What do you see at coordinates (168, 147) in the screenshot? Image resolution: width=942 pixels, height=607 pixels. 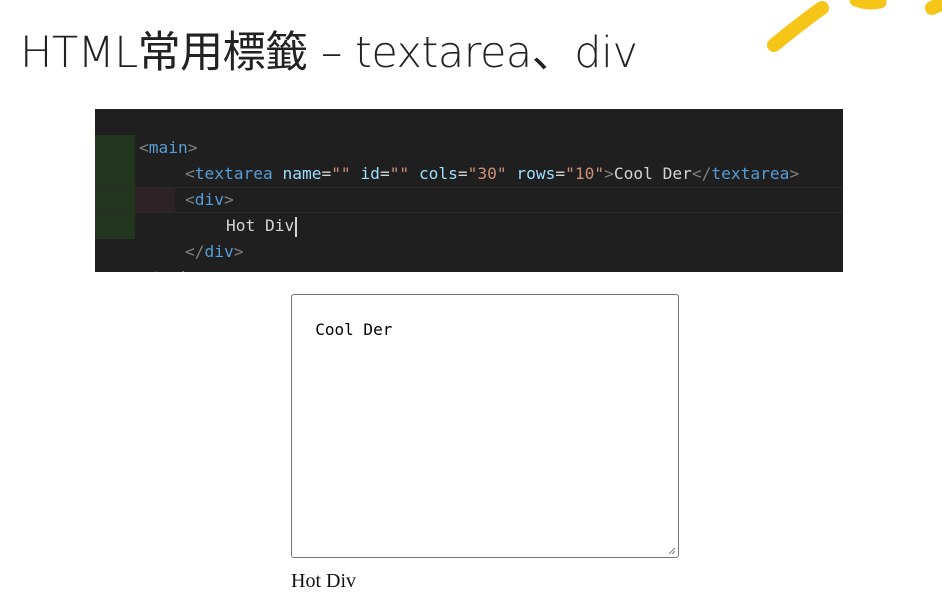 I see `code-line-1: <main>` at bounding box center [168, 147].